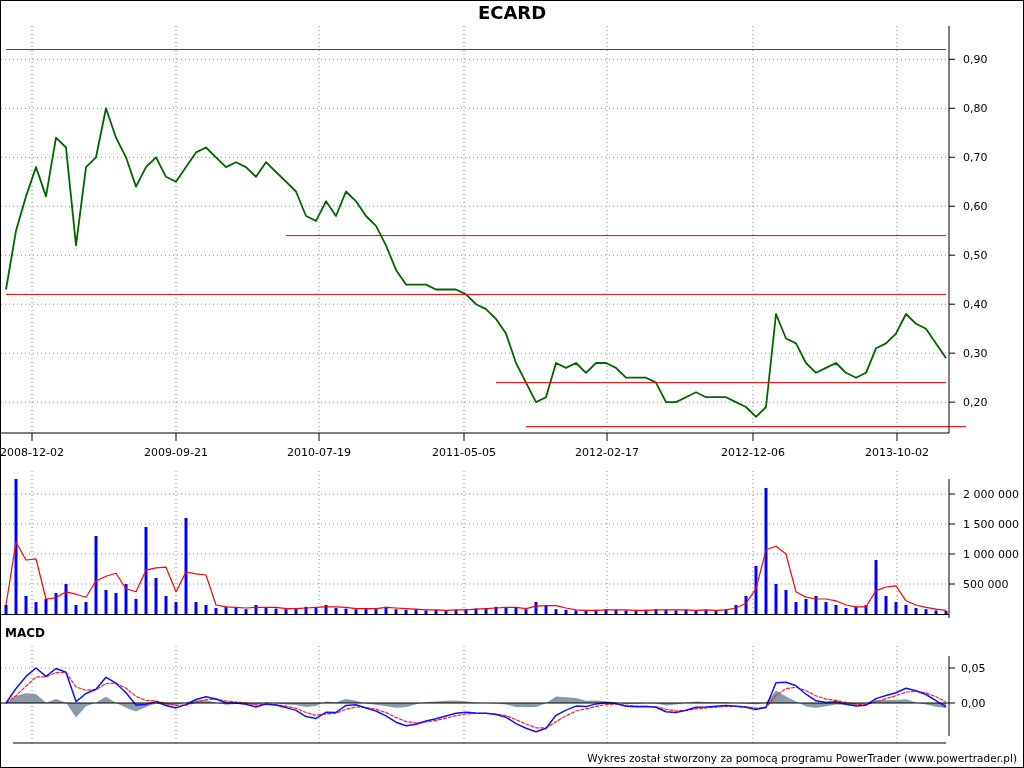 This screenshot has width=1024, height=768. What do you see at coordinates (975, 60) in the screenshot?
I see `price-label: 0,90` at bounding box center [975, 60].